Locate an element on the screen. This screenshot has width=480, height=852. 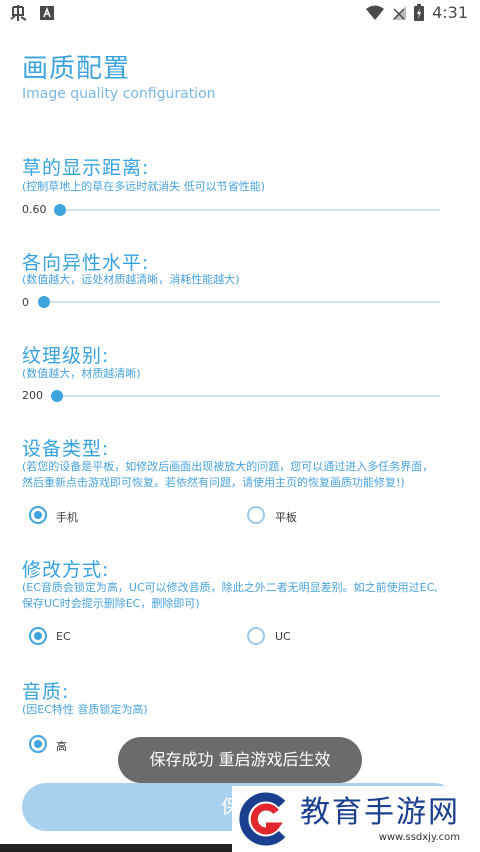
device-tablet-radio is located at coordinates (256, 515).